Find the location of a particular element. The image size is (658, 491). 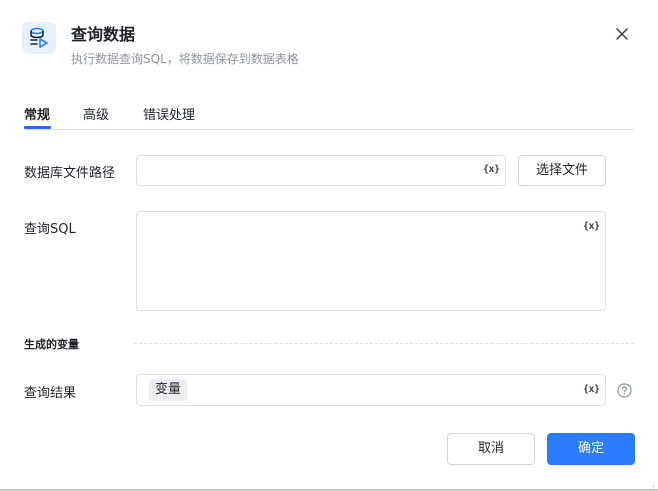

variable-tag: 变量 is located at coordinates (168, 390).